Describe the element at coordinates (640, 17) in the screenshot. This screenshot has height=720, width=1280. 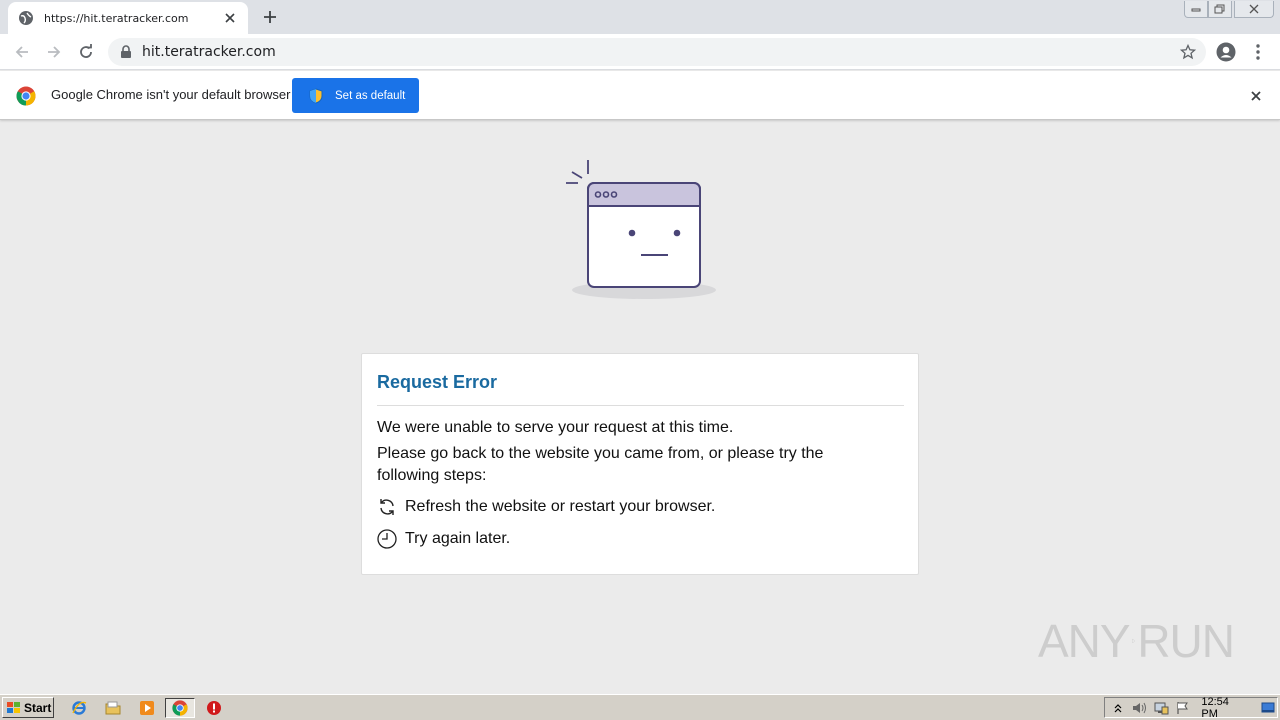
I see `tab-strip: https://hit.teratracker.com` at that location.